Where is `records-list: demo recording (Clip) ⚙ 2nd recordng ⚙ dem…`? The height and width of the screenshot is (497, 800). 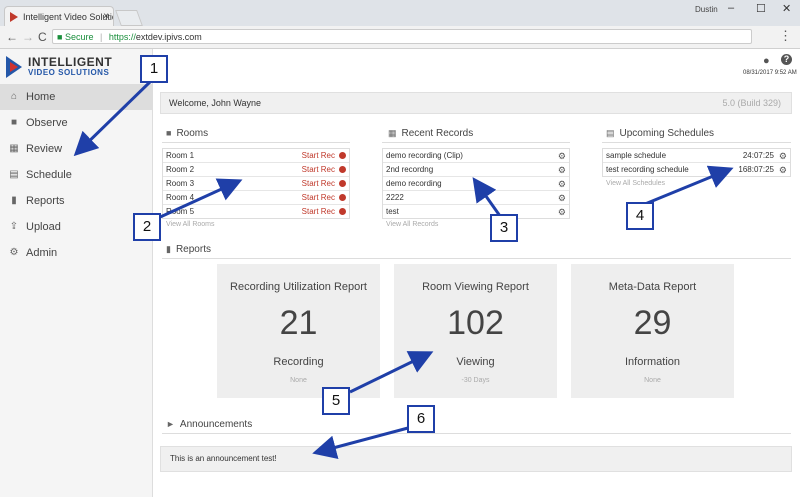 records-list: demo recording (Clip) ⚙ 2nd recordng ⚙ dem… is located at coordinates (476, 183).